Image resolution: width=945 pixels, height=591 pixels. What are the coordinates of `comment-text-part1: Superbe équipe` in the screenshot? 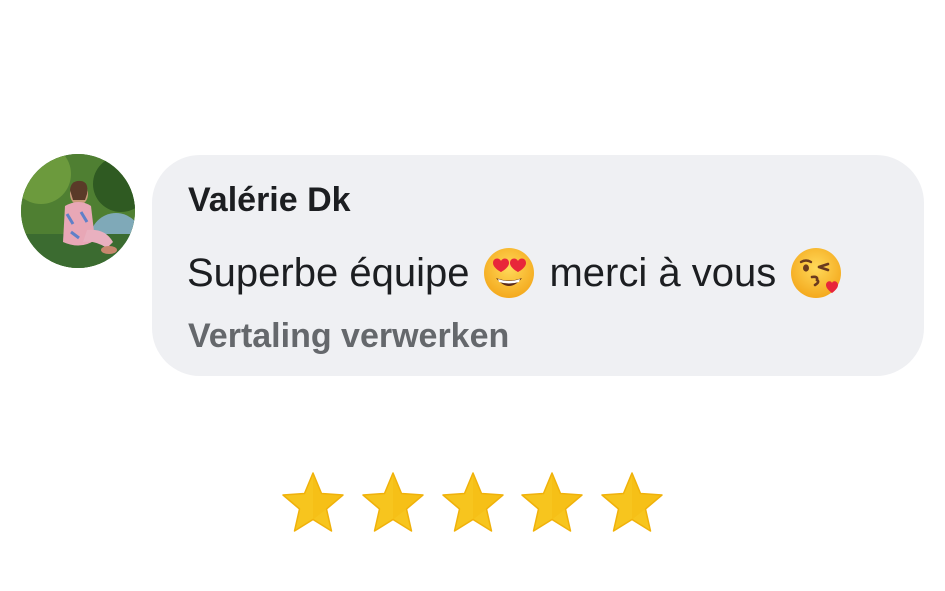 It's located at (328, 272).